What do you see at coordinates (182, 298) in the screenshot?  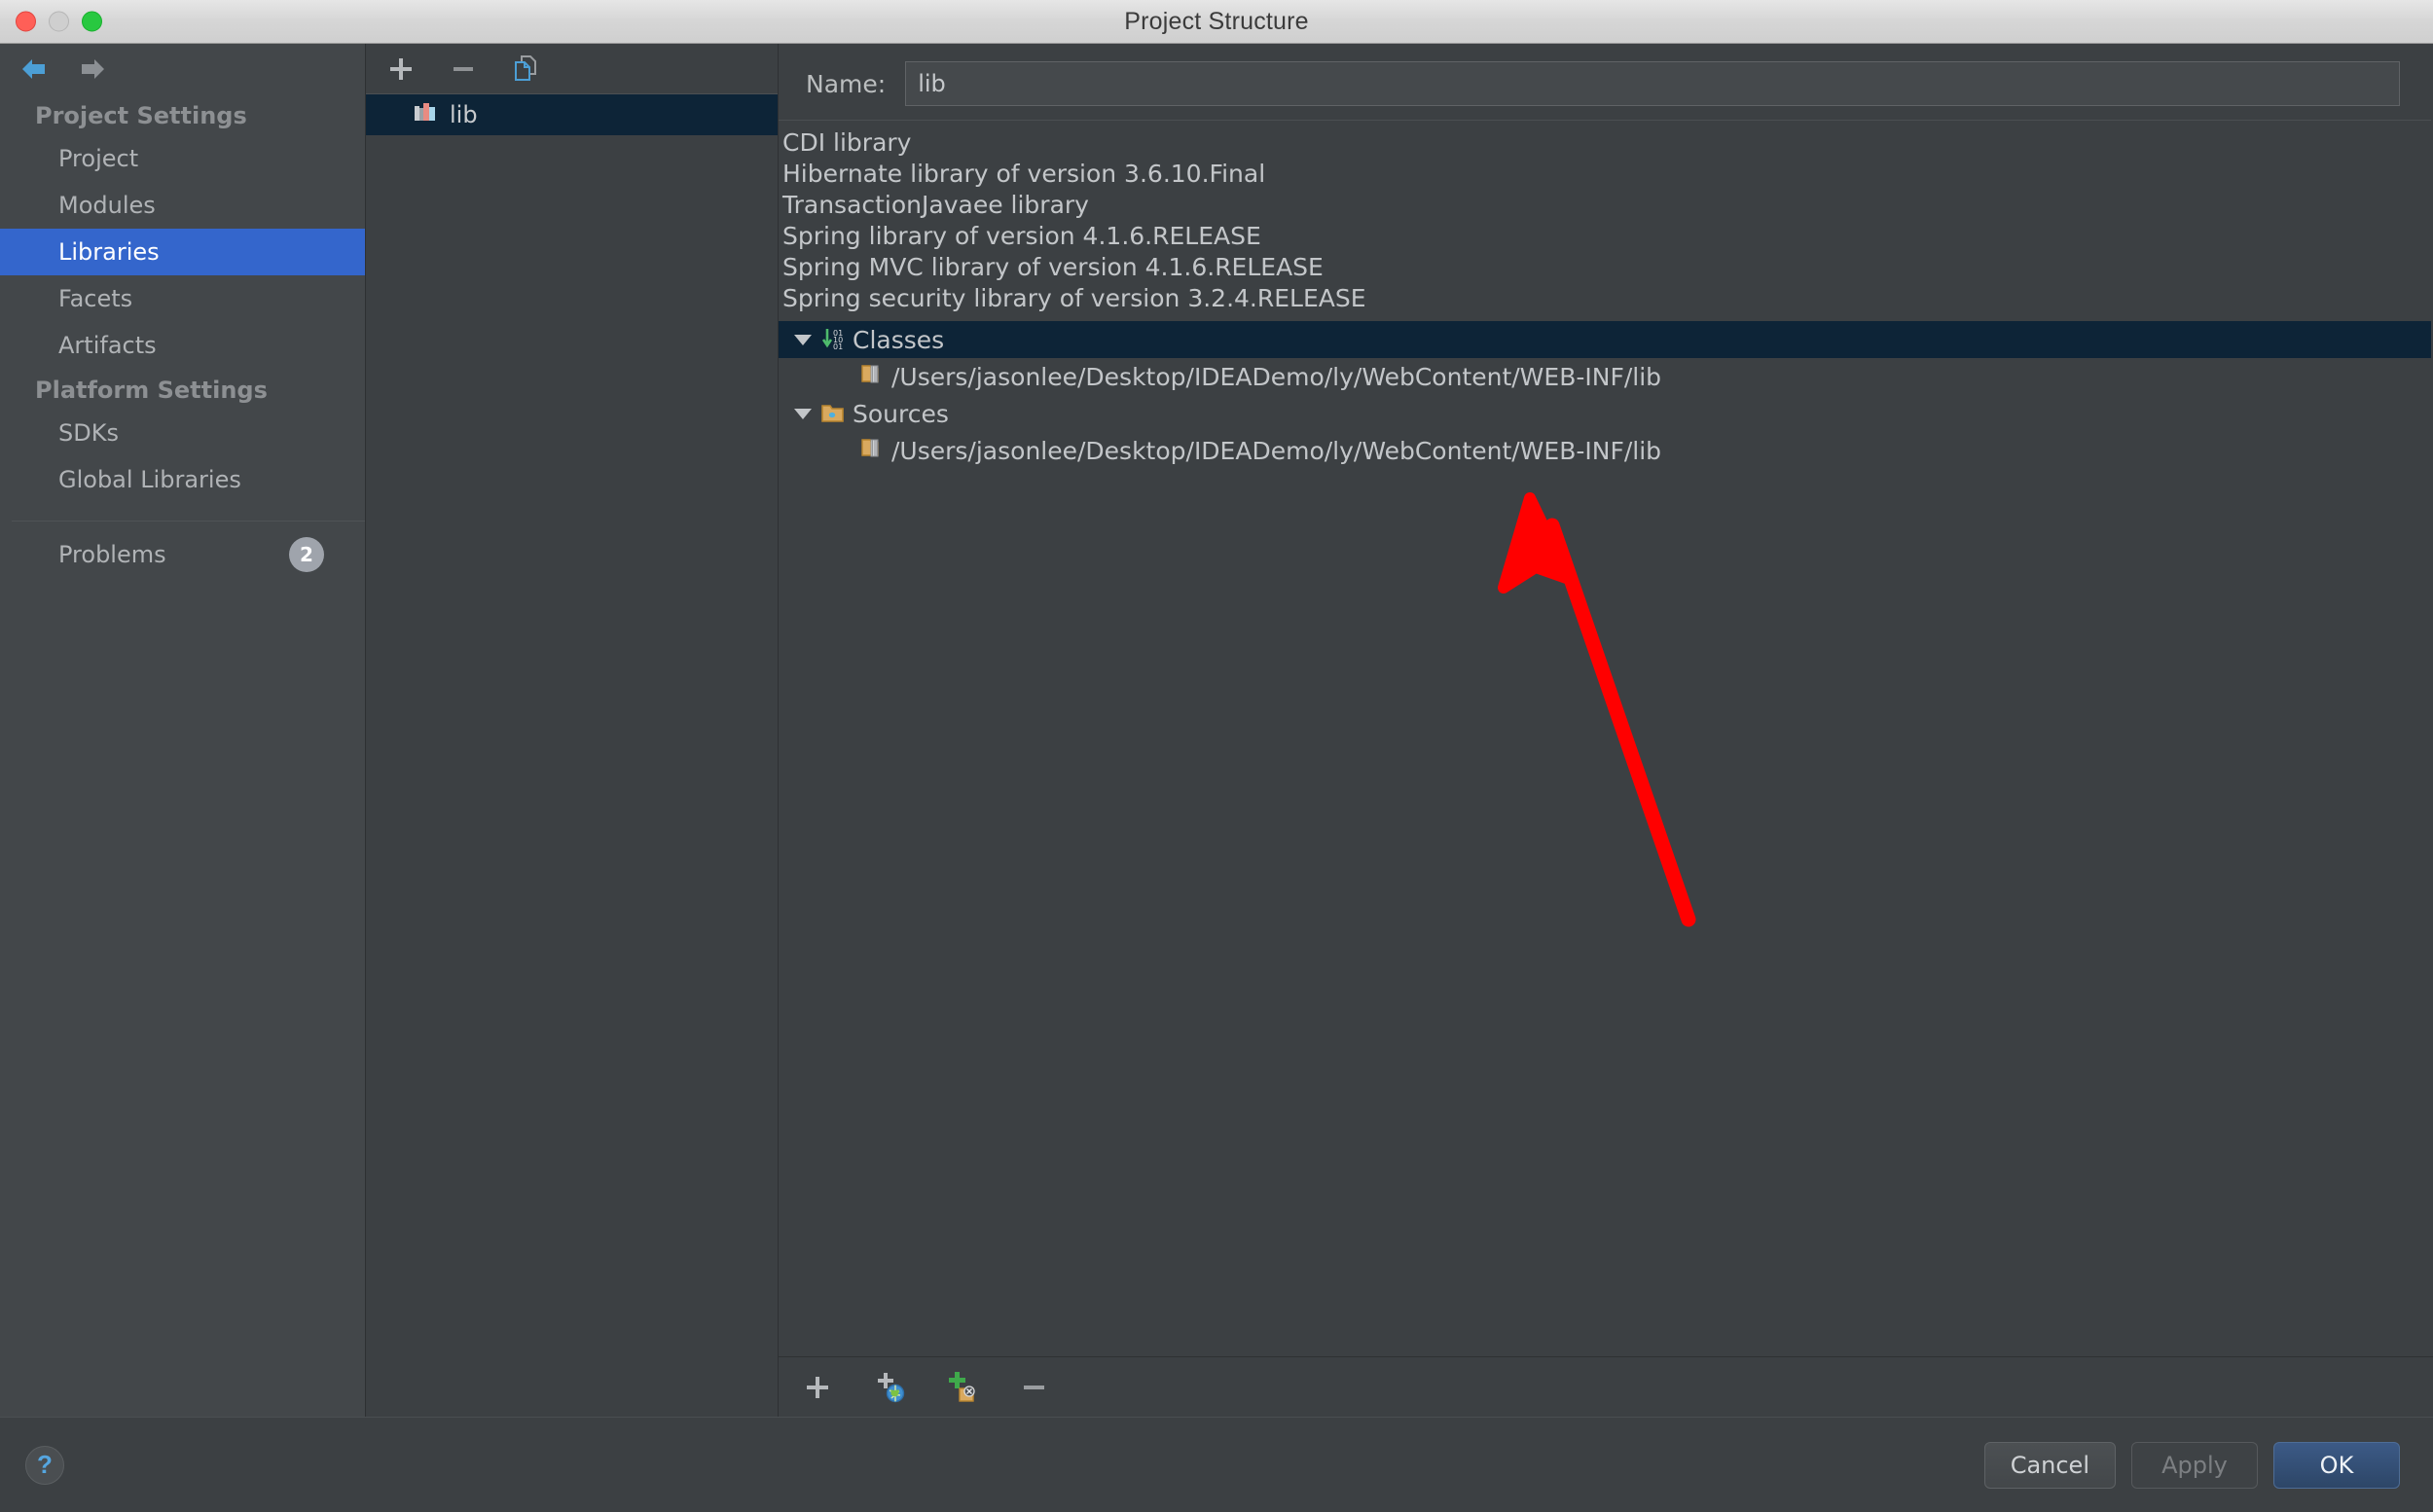 I see `sidebar-item-facets: Facets` at bounding box center [182, 298].